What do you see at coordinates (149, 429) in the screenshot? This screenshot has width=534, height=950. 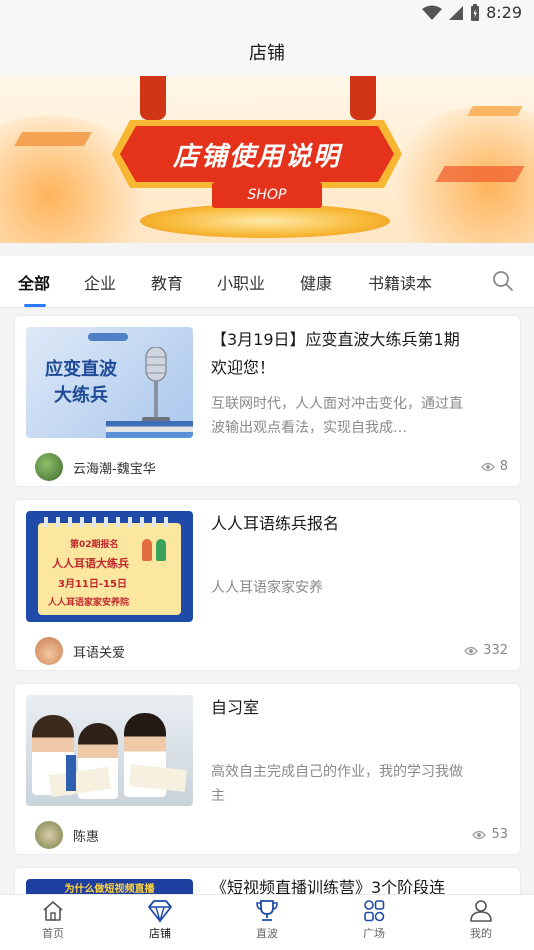 I see `thumb-books` at bounding box center [149, 429].